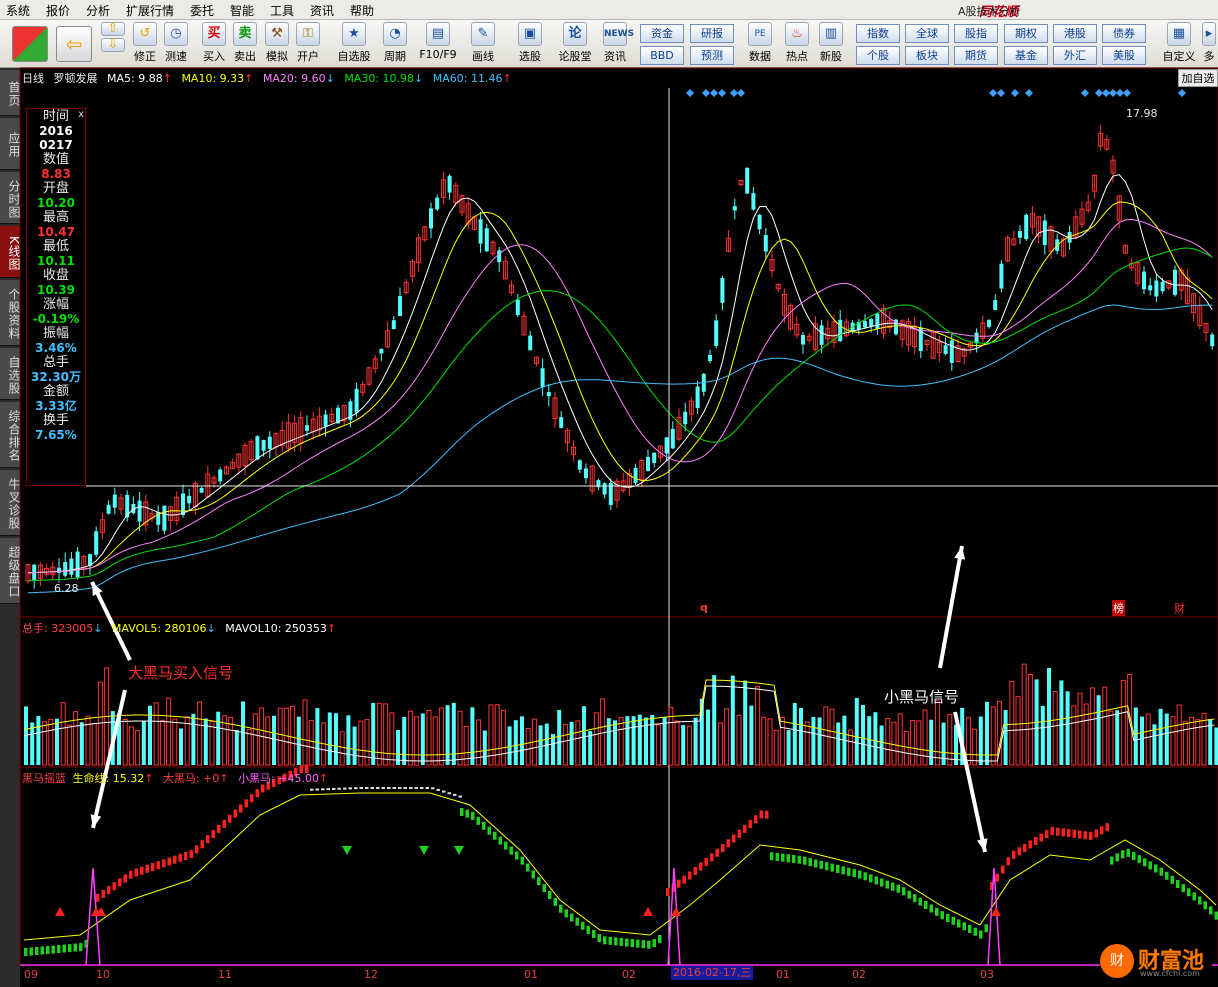  I want to click on close-icon: x, so click(81, 114).